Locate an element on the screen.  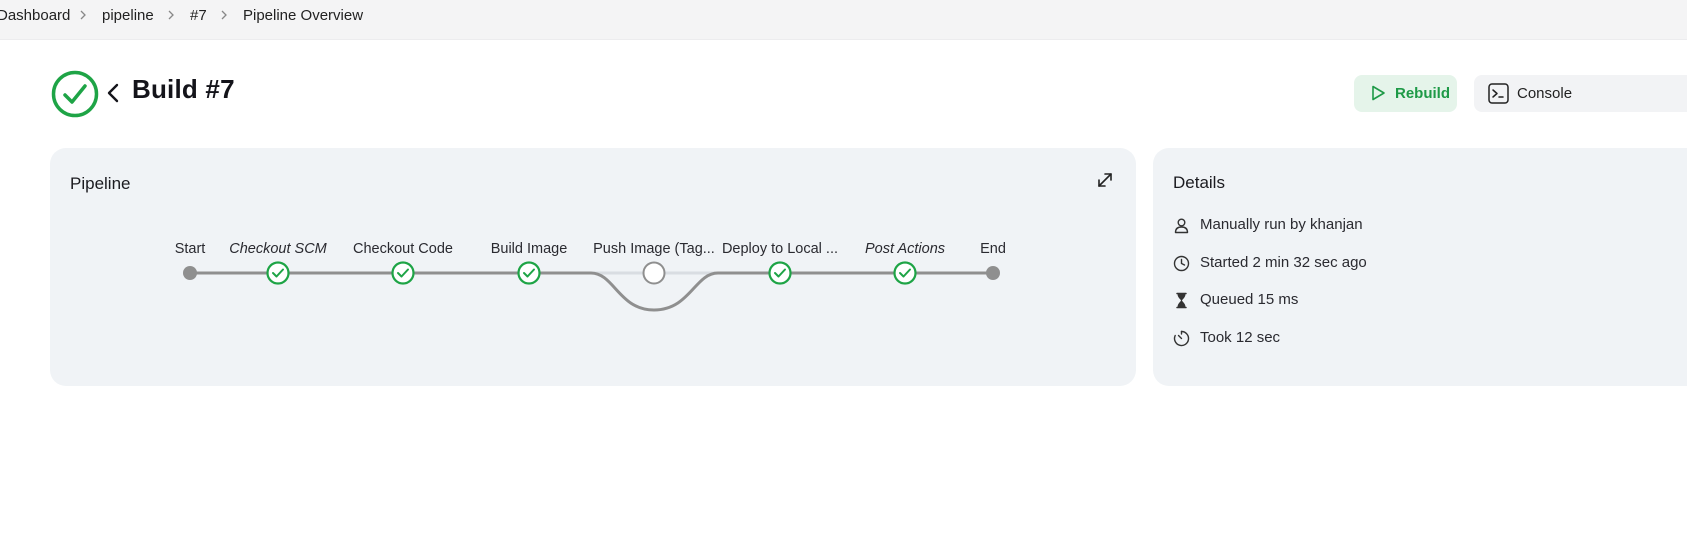
stage-label: Post Actions is located at coordinates (905, 249).